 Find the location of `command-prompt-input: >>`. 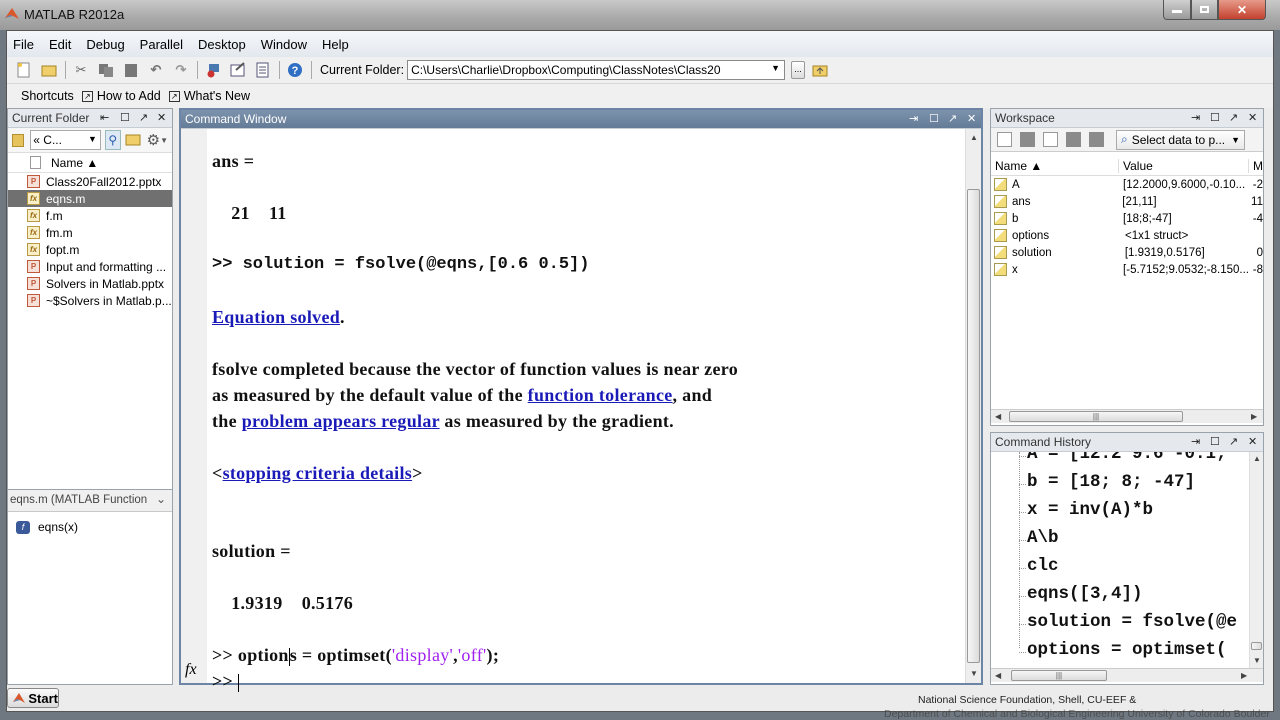

command-prompt-input: >> is located at coordinates (225, 681).